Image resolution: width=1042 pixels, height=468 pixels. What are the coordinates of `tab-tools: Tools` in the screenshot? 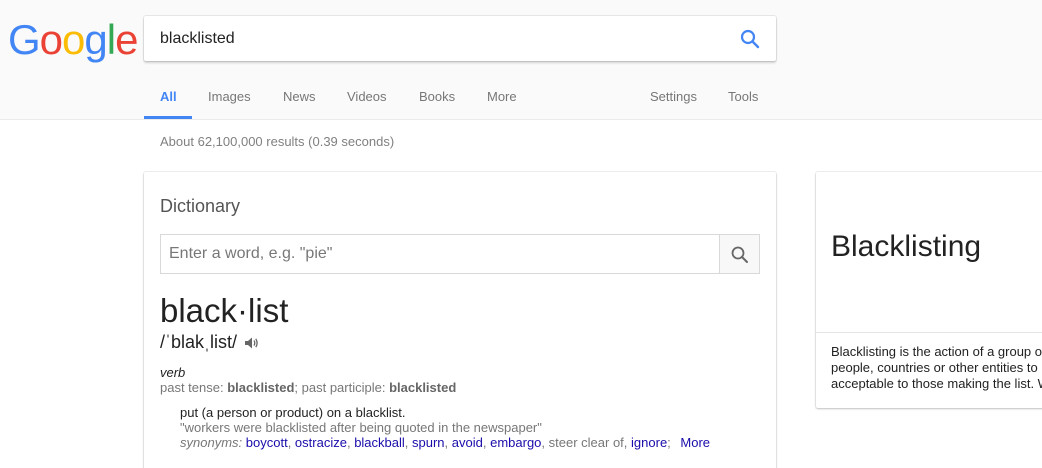 It's located at (743, 96).